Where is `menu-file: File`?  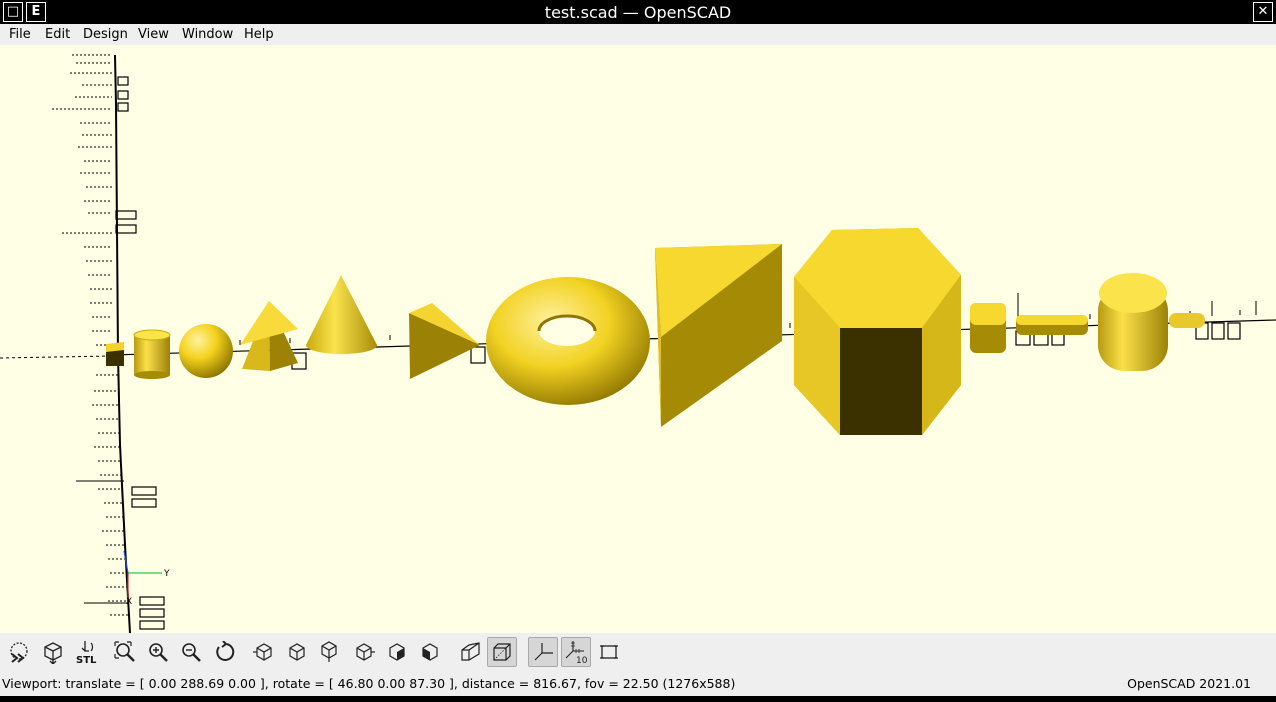
menu-file: File is located at coordinates (20, 34).